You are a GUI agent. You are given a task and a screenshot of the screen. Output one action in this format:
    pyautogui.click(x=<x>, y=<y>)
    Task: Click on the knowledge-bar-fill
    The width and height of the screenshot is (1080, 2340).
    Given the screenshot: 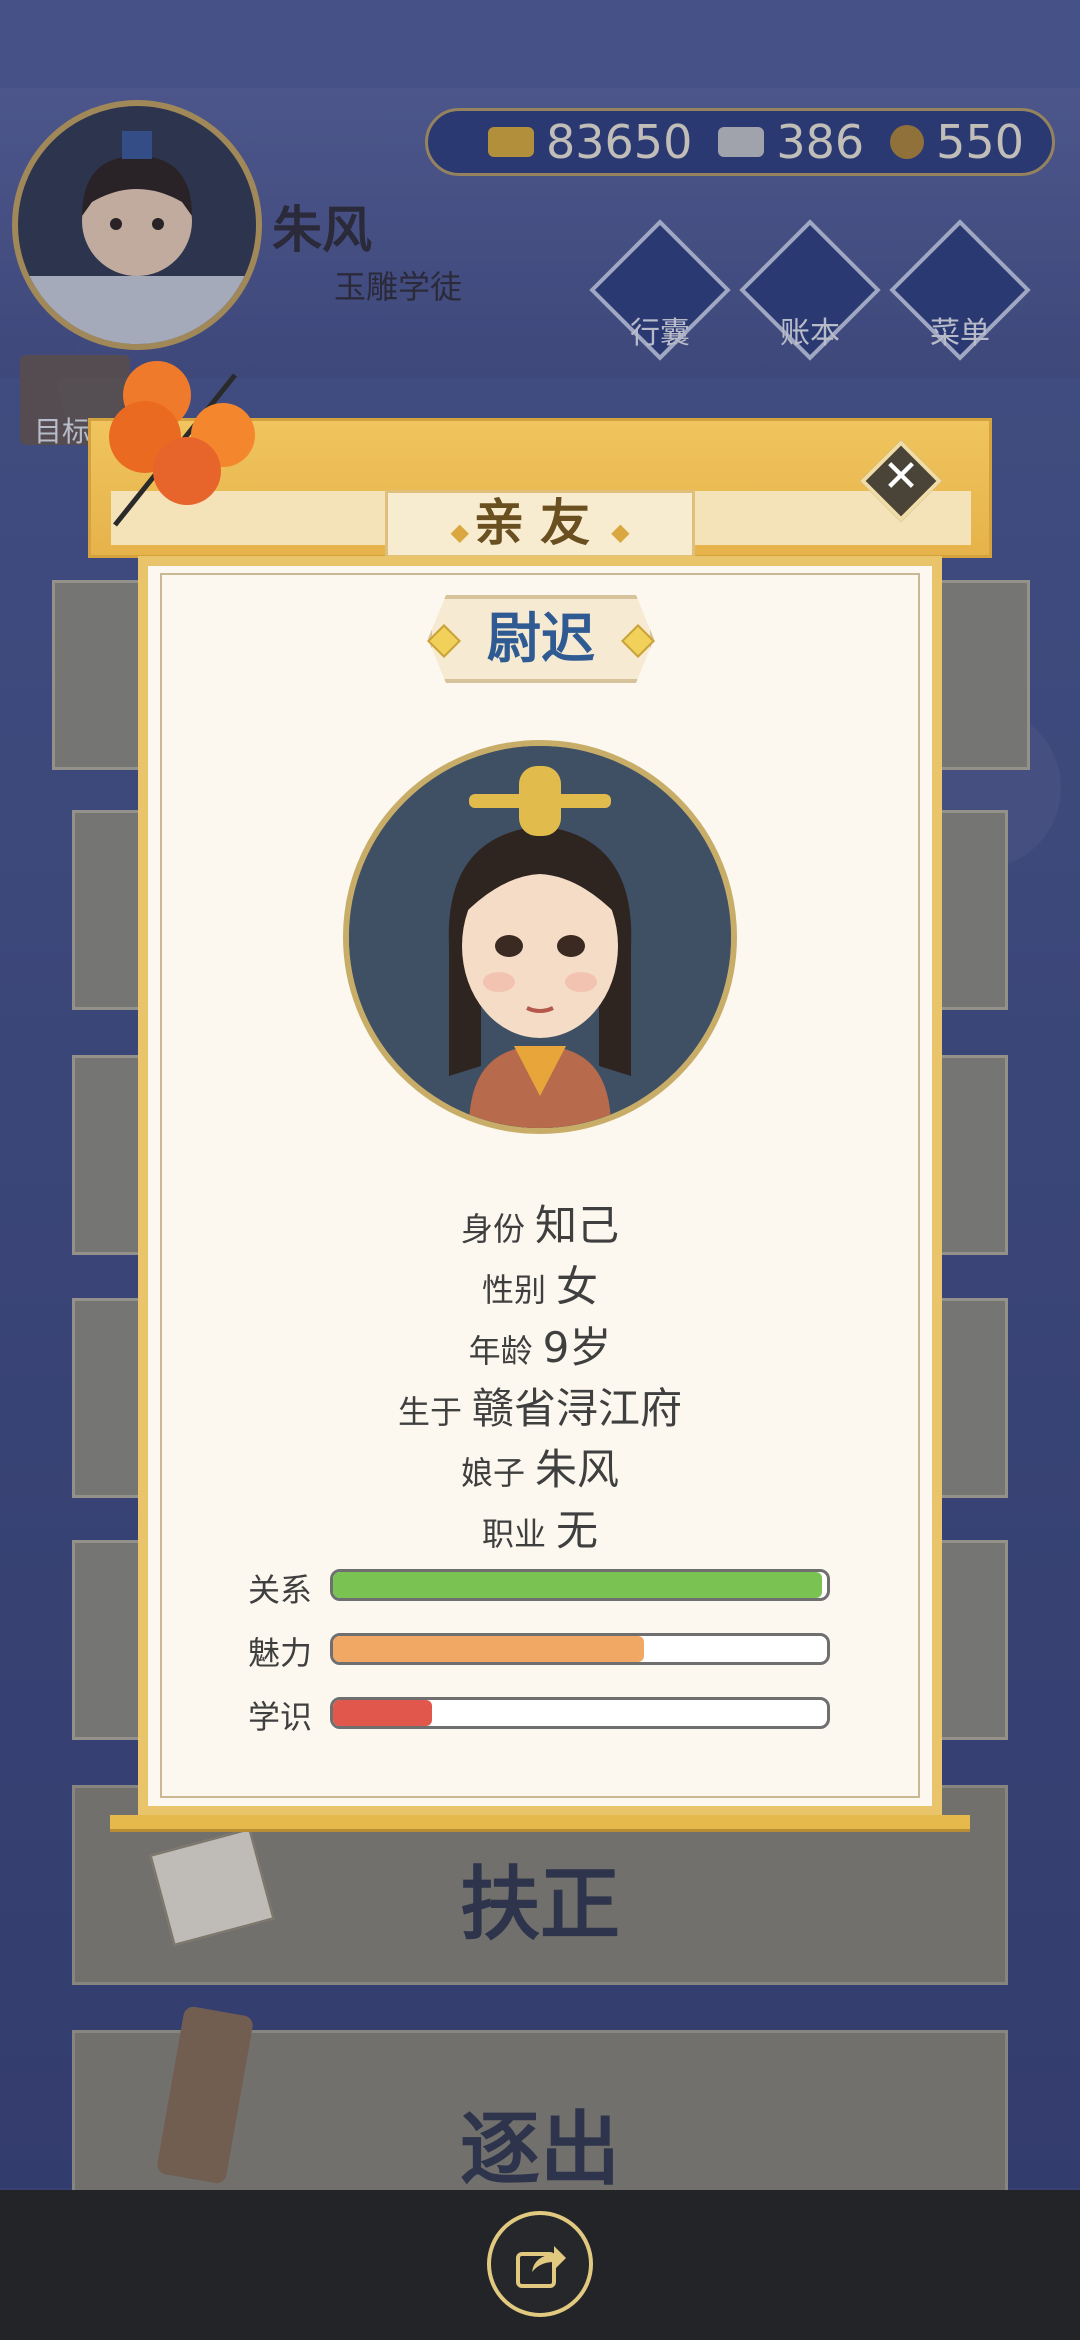 What is the action you would take?
    pyautogui.click(x=382, y=1713)
    